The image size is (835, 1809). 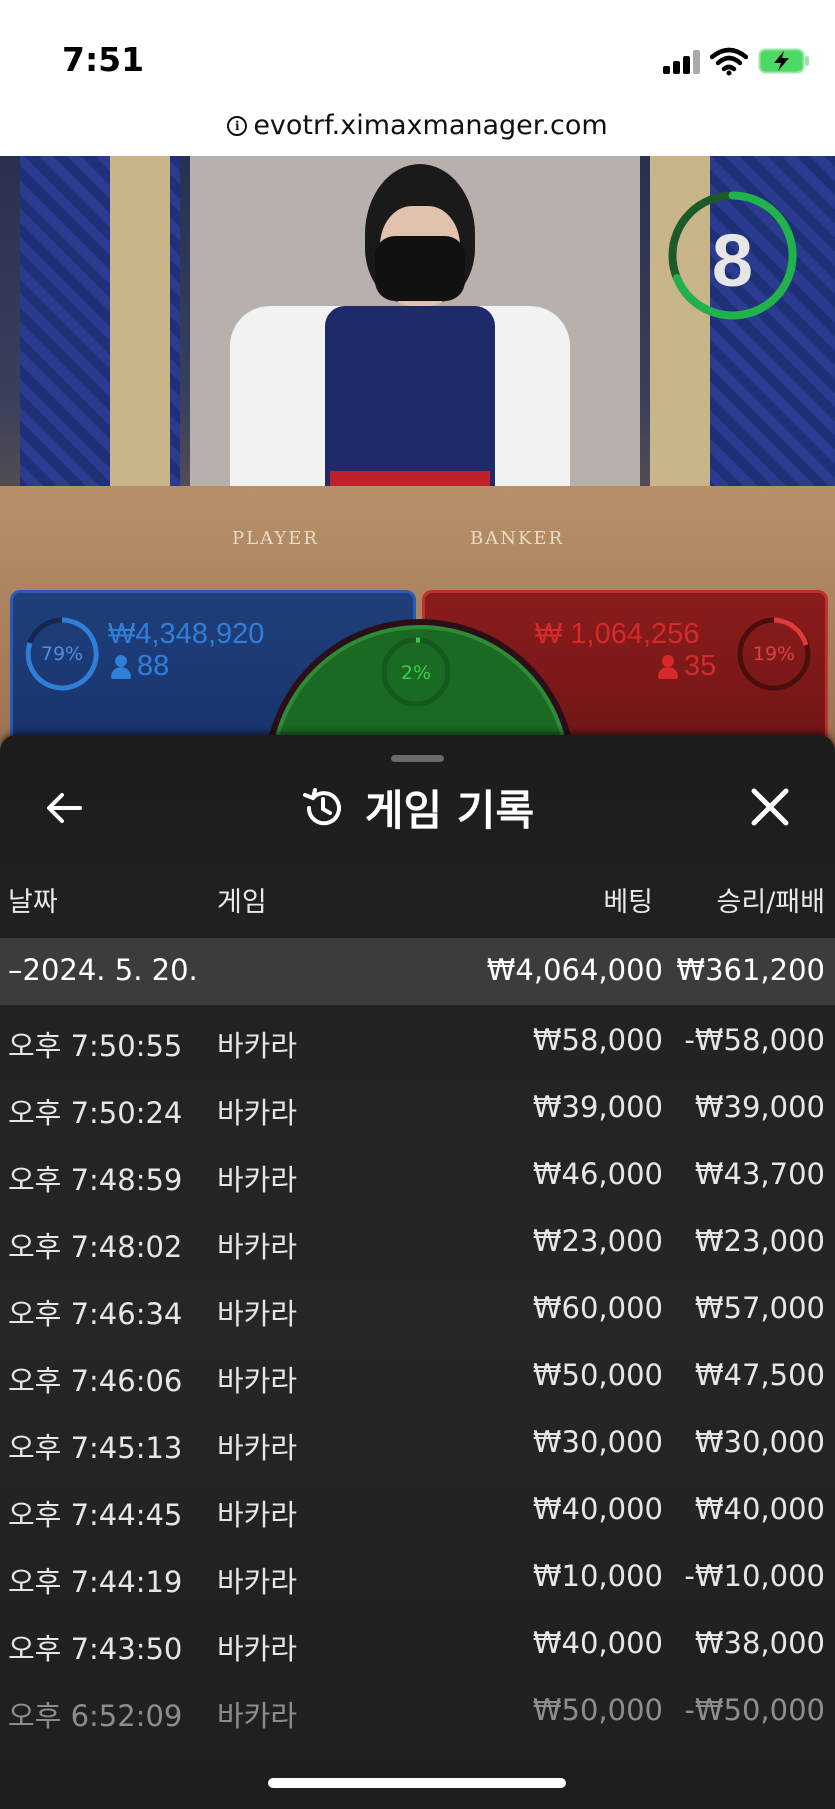 What do you see at coordinates (597, 1442) in the screenshot?
I see `row-bet: ₩30,000` at bounding box center [597, 1442].